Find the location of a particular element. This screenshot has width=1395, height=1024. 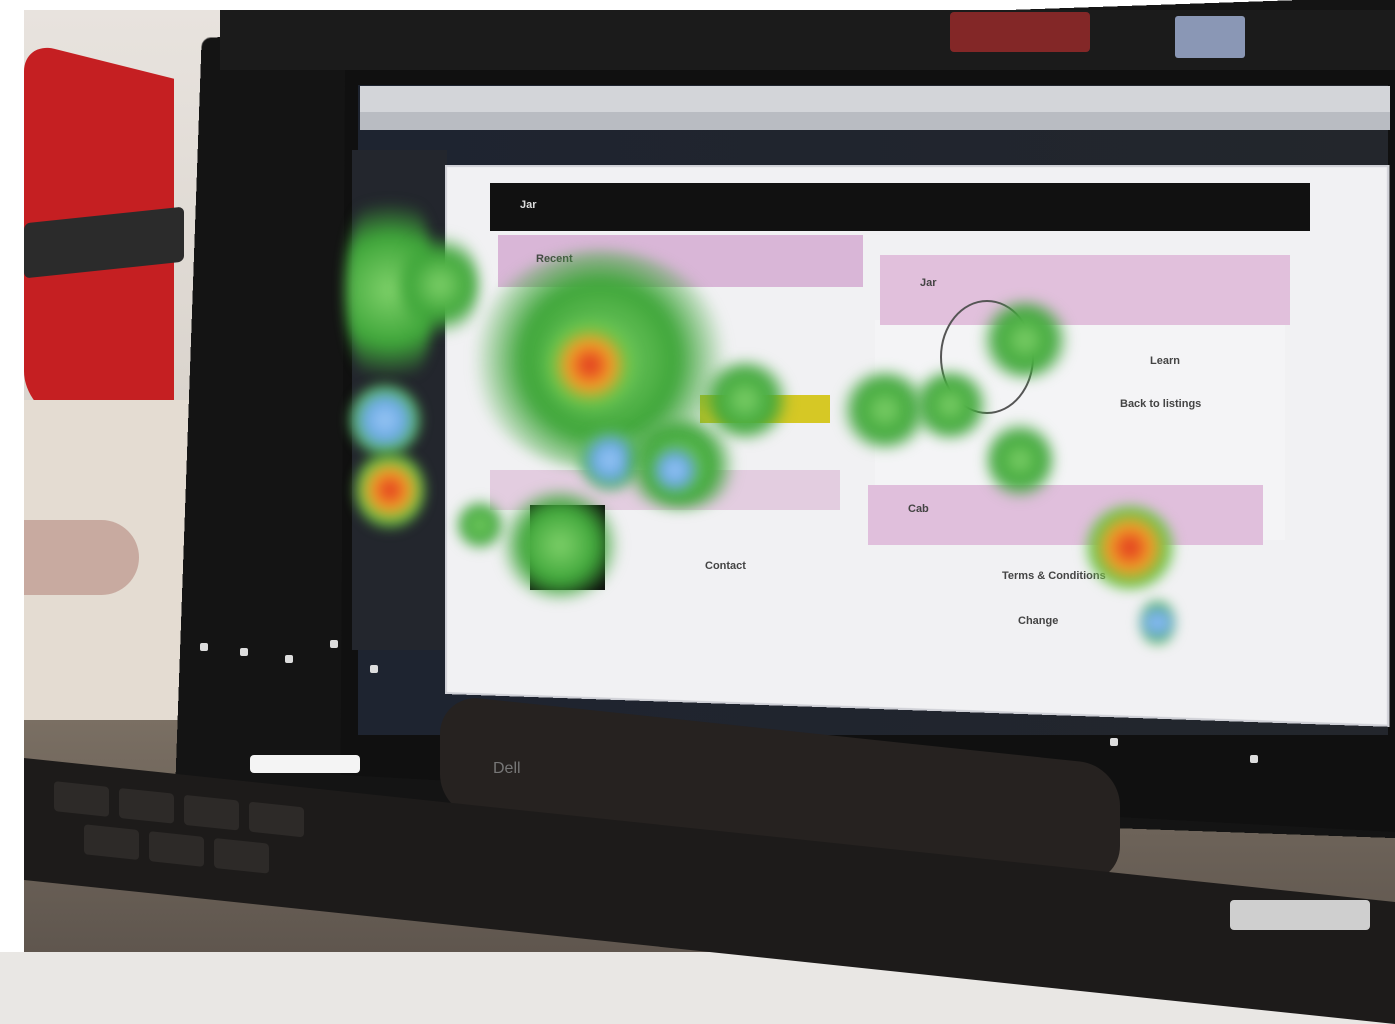

link-terms: Terms & Conditions is located at coordinates (1054, 576).